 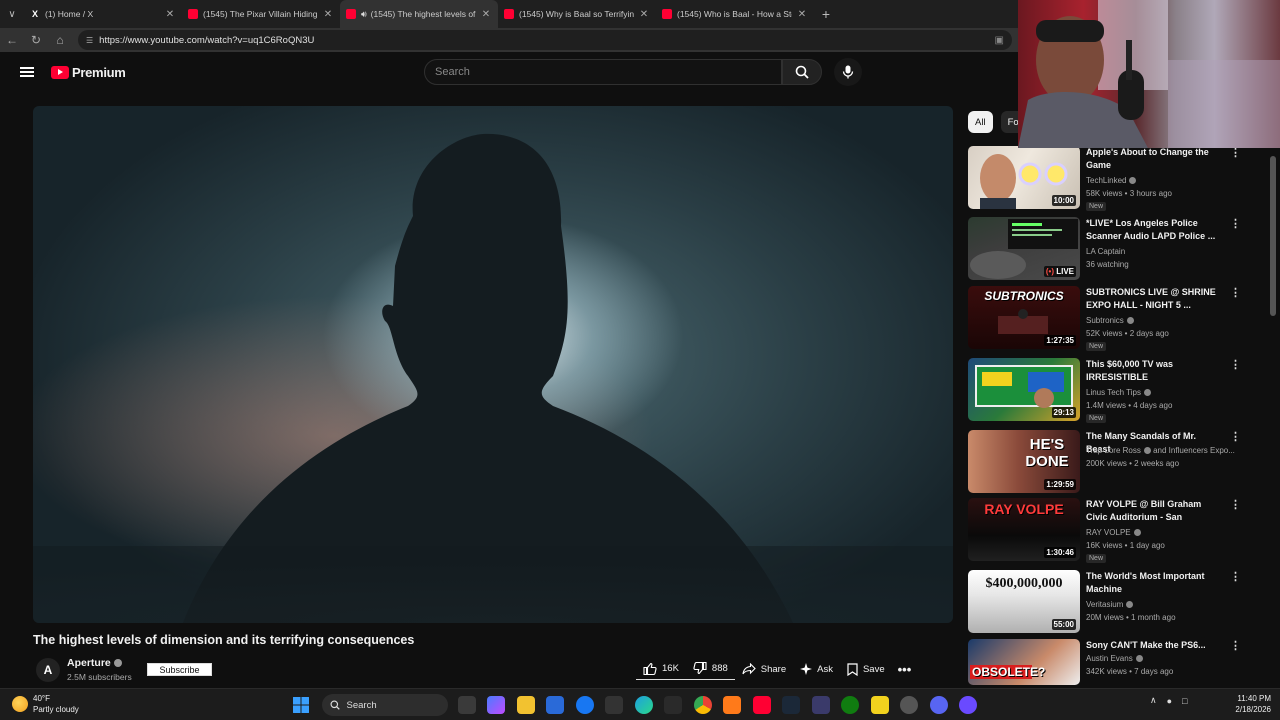 I want to click on file-explorer-icon, so click(x=525, y=705).